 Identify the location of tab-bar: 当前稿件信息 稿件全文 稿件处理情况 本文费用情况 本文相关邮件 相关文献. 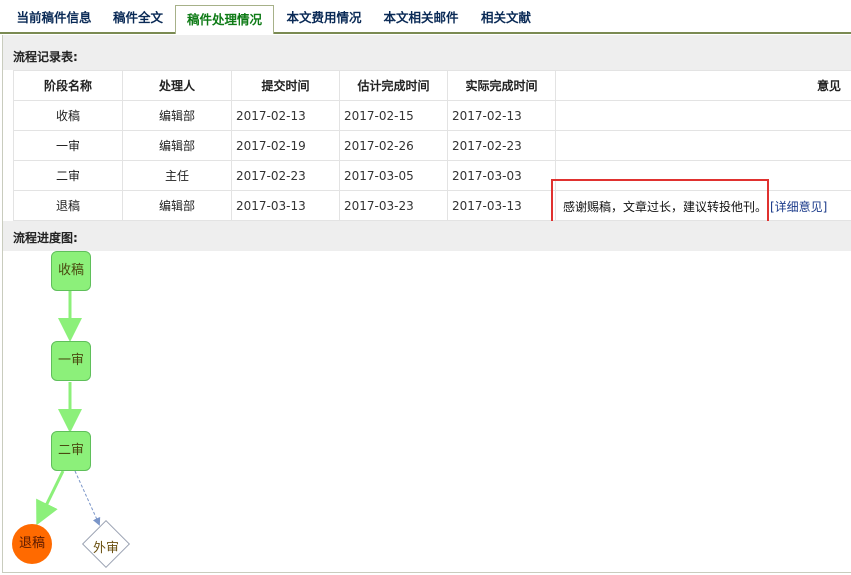
(425, 17).